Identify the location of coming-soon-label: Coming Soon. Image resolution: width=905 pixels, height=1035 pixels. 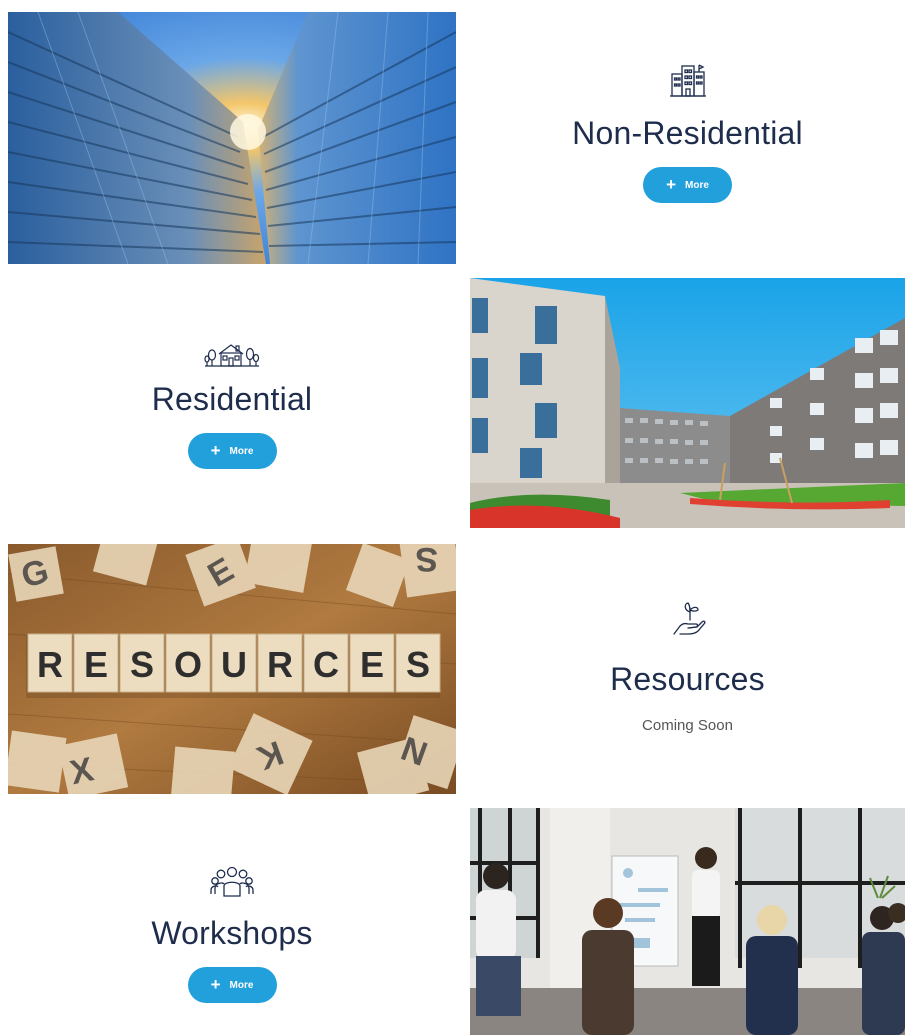
(687, 725).